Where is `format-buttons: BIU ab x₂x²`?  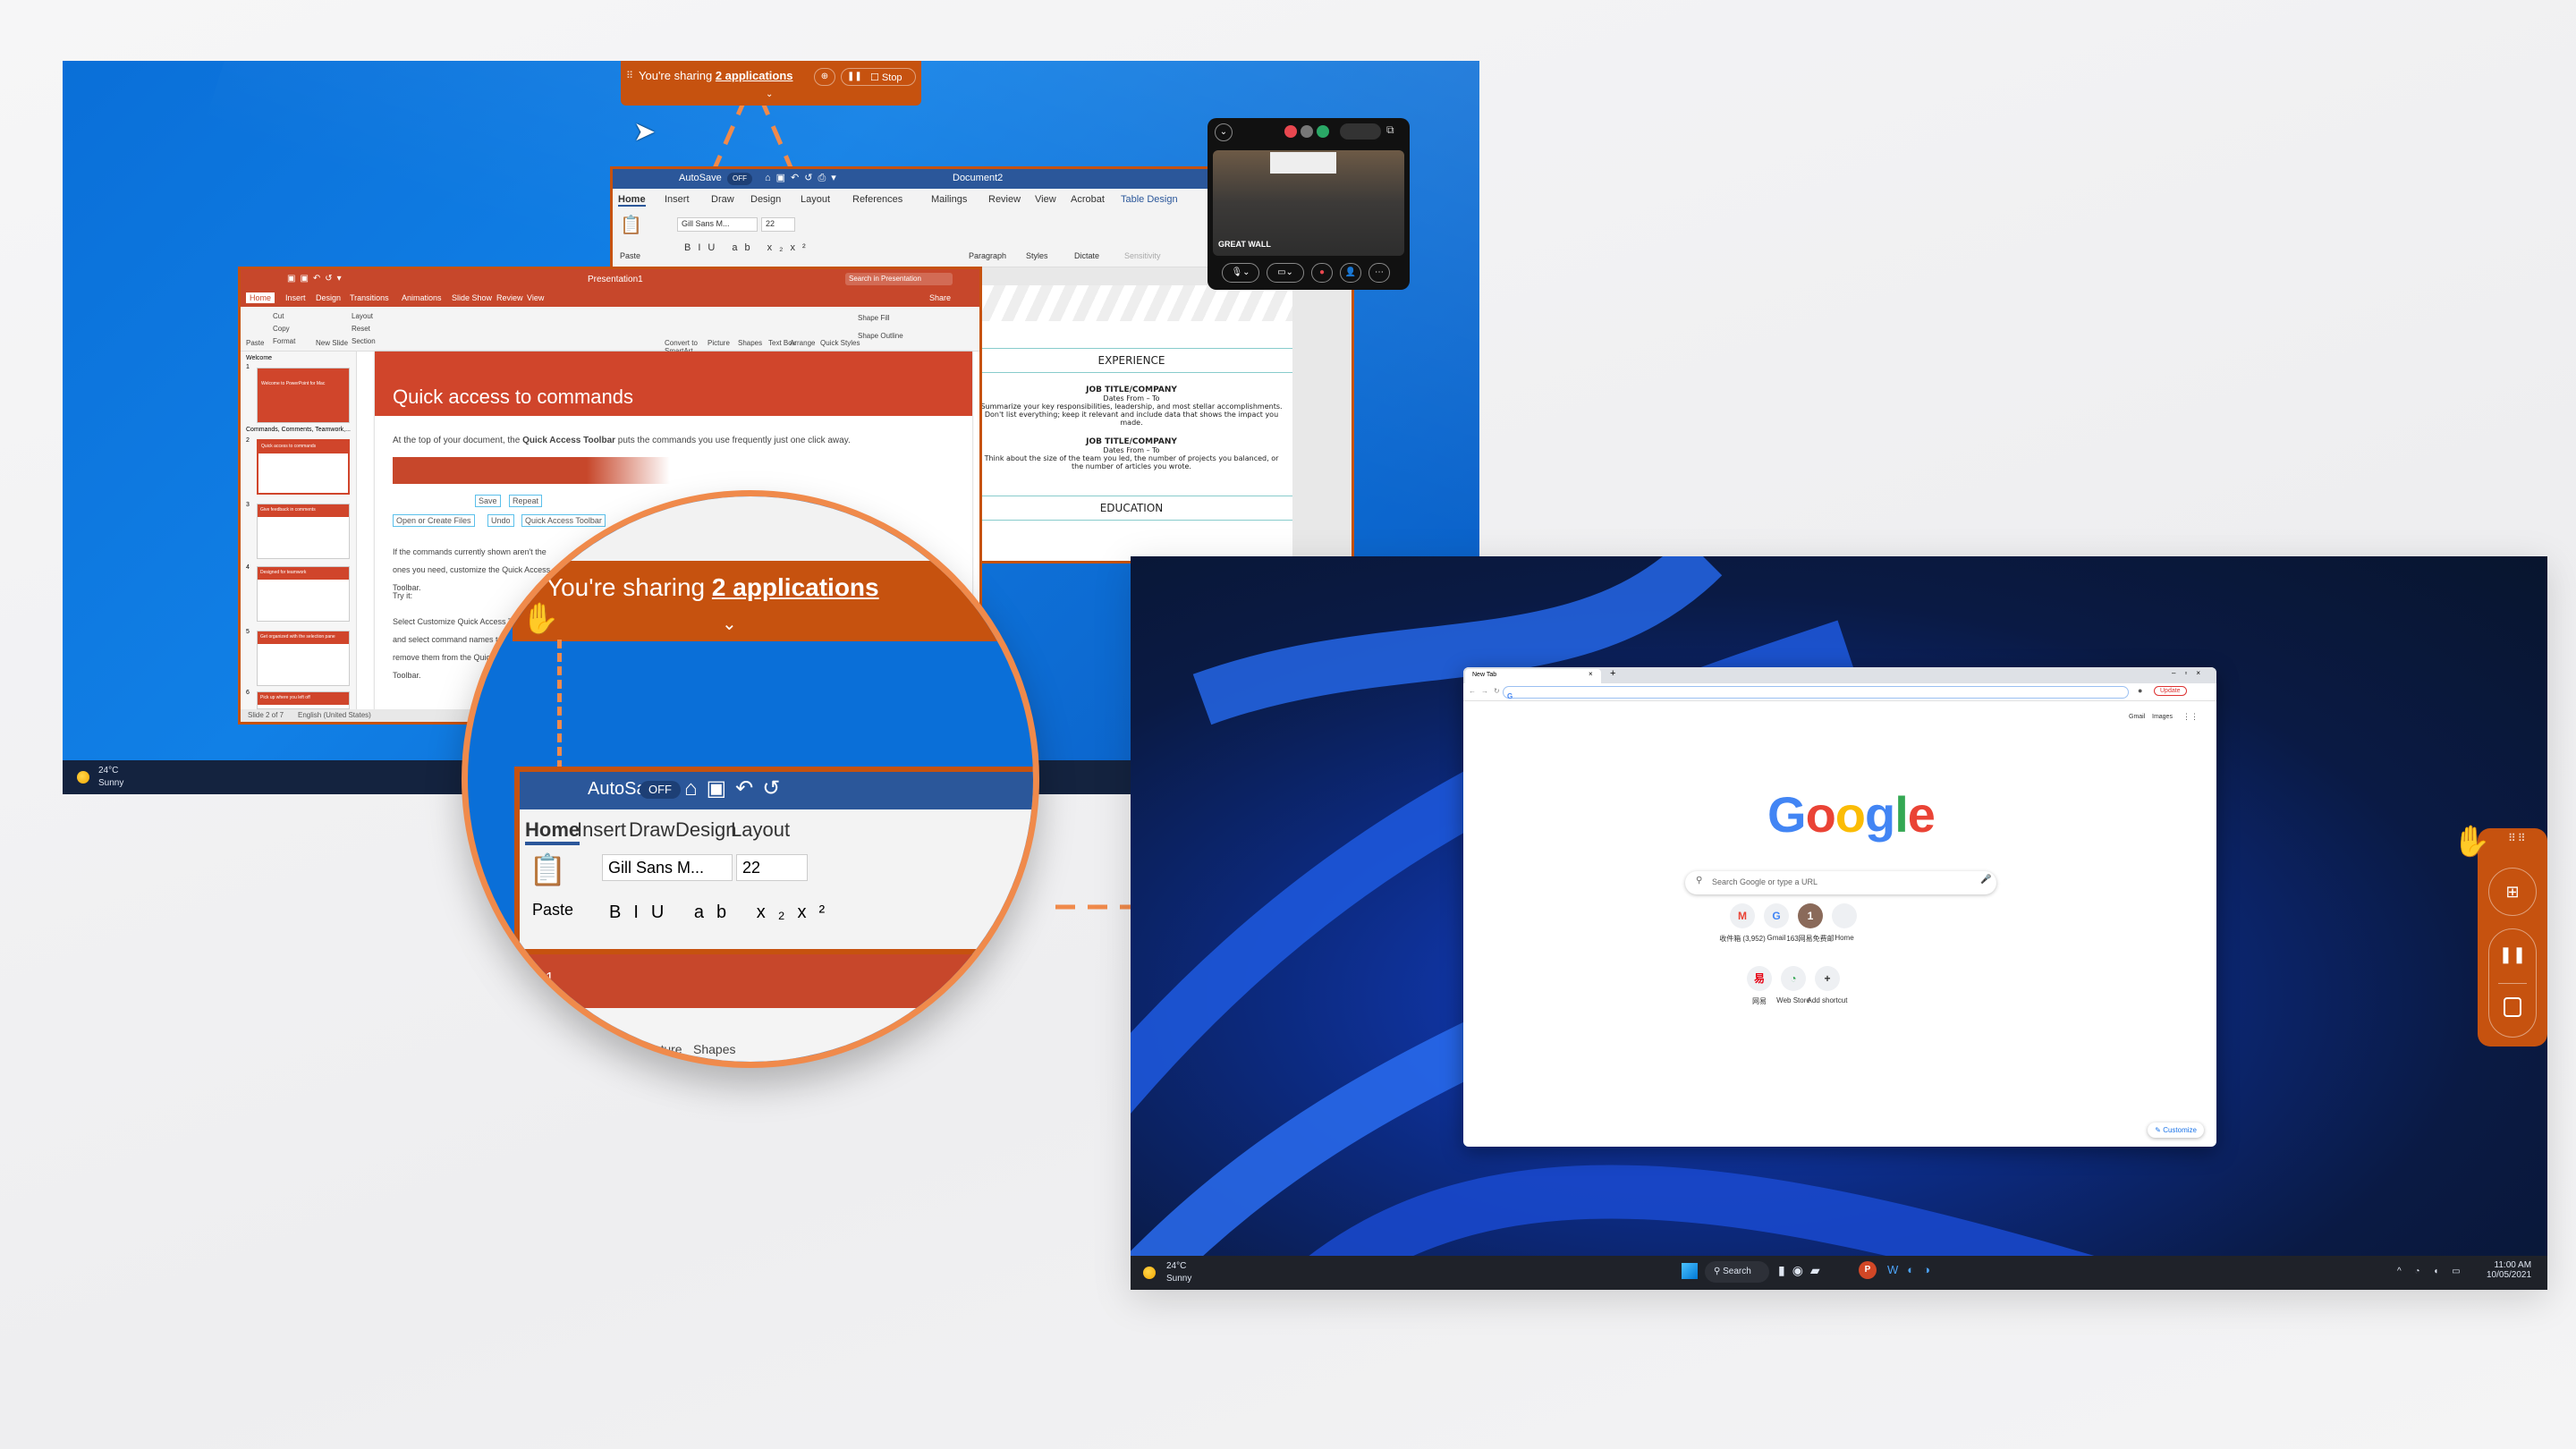
format-buttons: BIU ab x₂x² is located at coordinates (748, 247).